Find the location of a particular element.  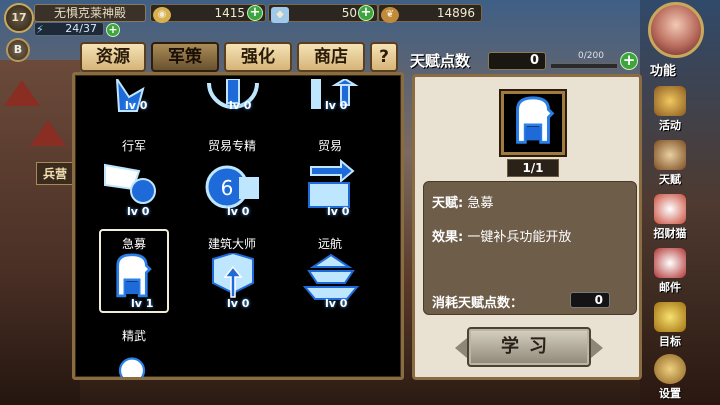

mail-icon is located at coordinates (670, 263).